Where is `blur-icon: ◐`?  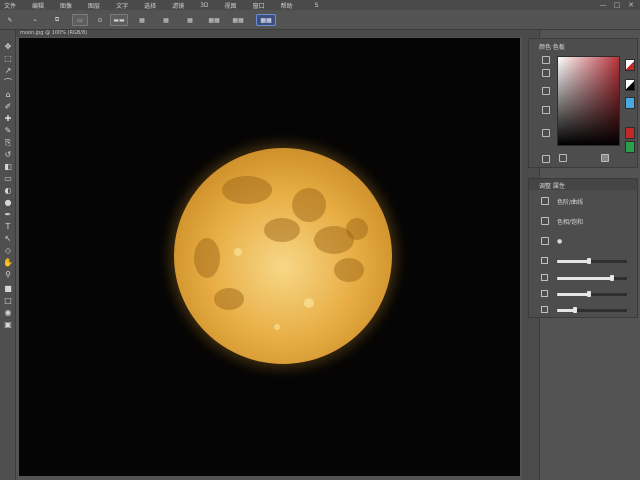
blur-icon: ◐ is located at coordinates (8, 191).